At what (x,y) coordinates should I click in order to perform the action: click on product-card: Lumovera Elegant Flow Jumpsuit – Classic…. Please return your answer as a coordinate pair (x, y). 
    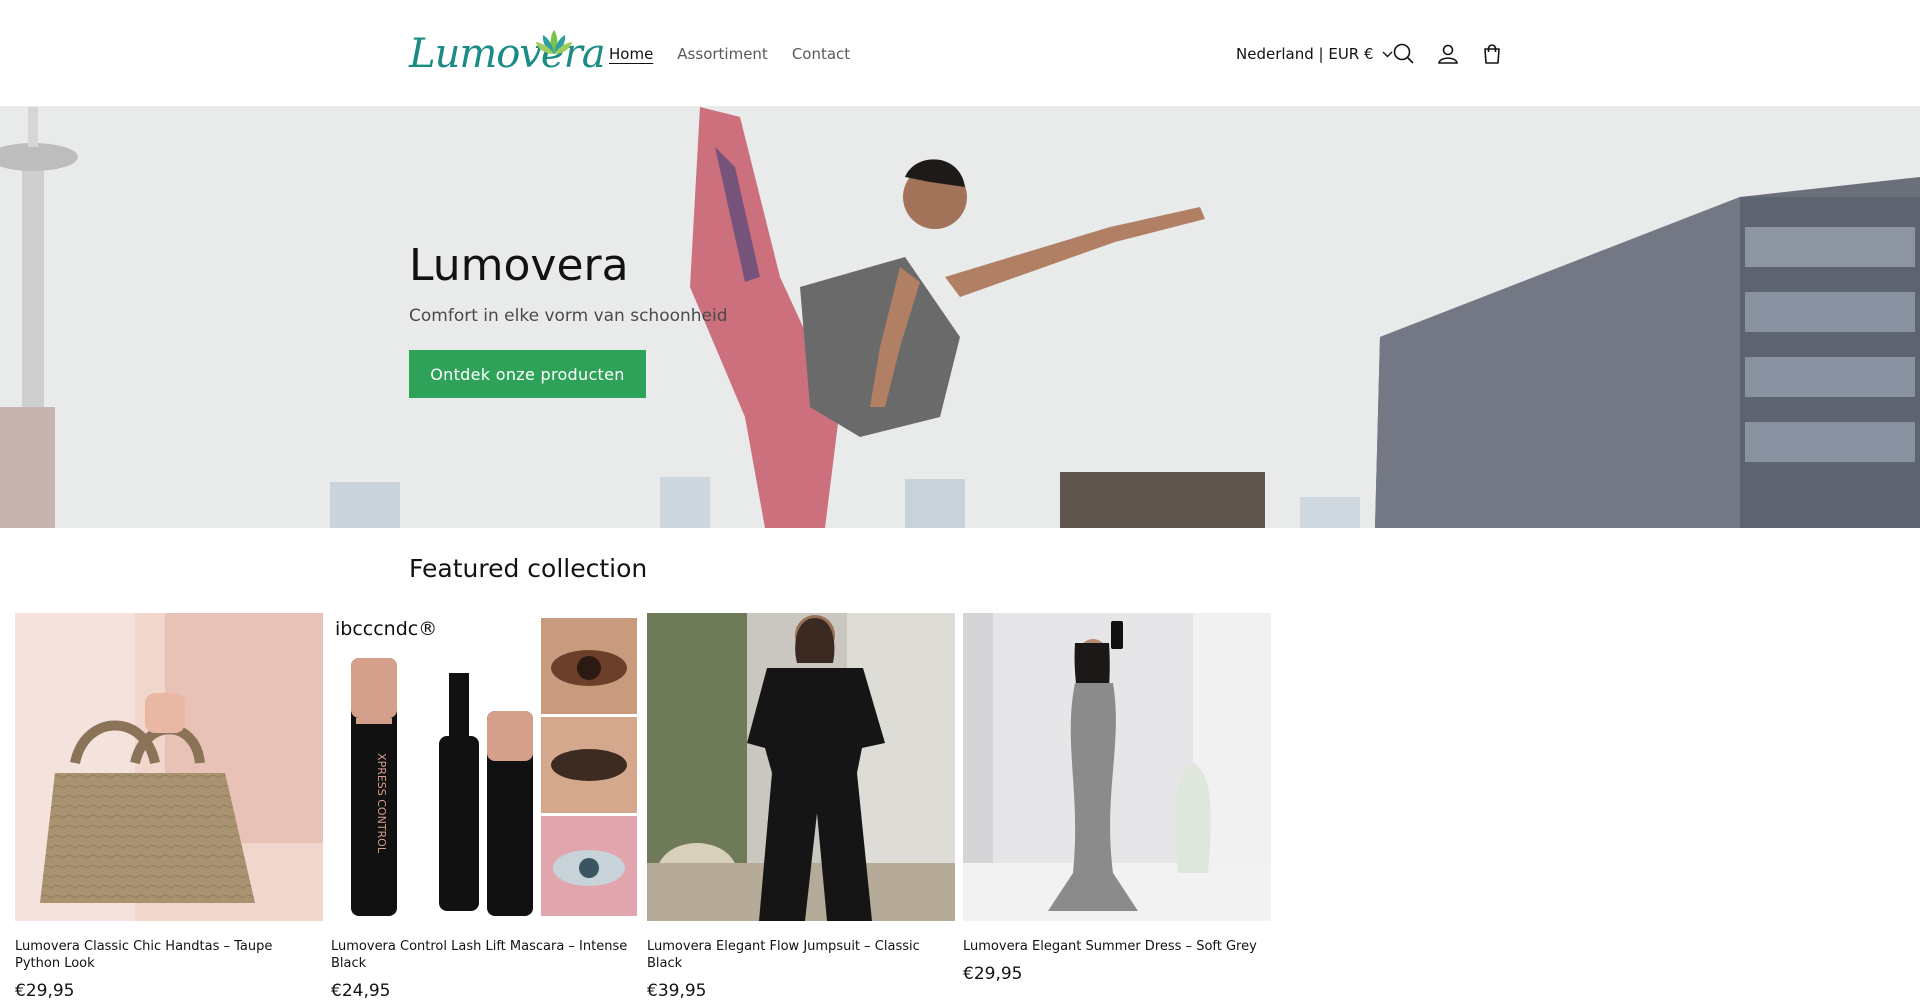
    Looking at the image, I should click on (801, 807).